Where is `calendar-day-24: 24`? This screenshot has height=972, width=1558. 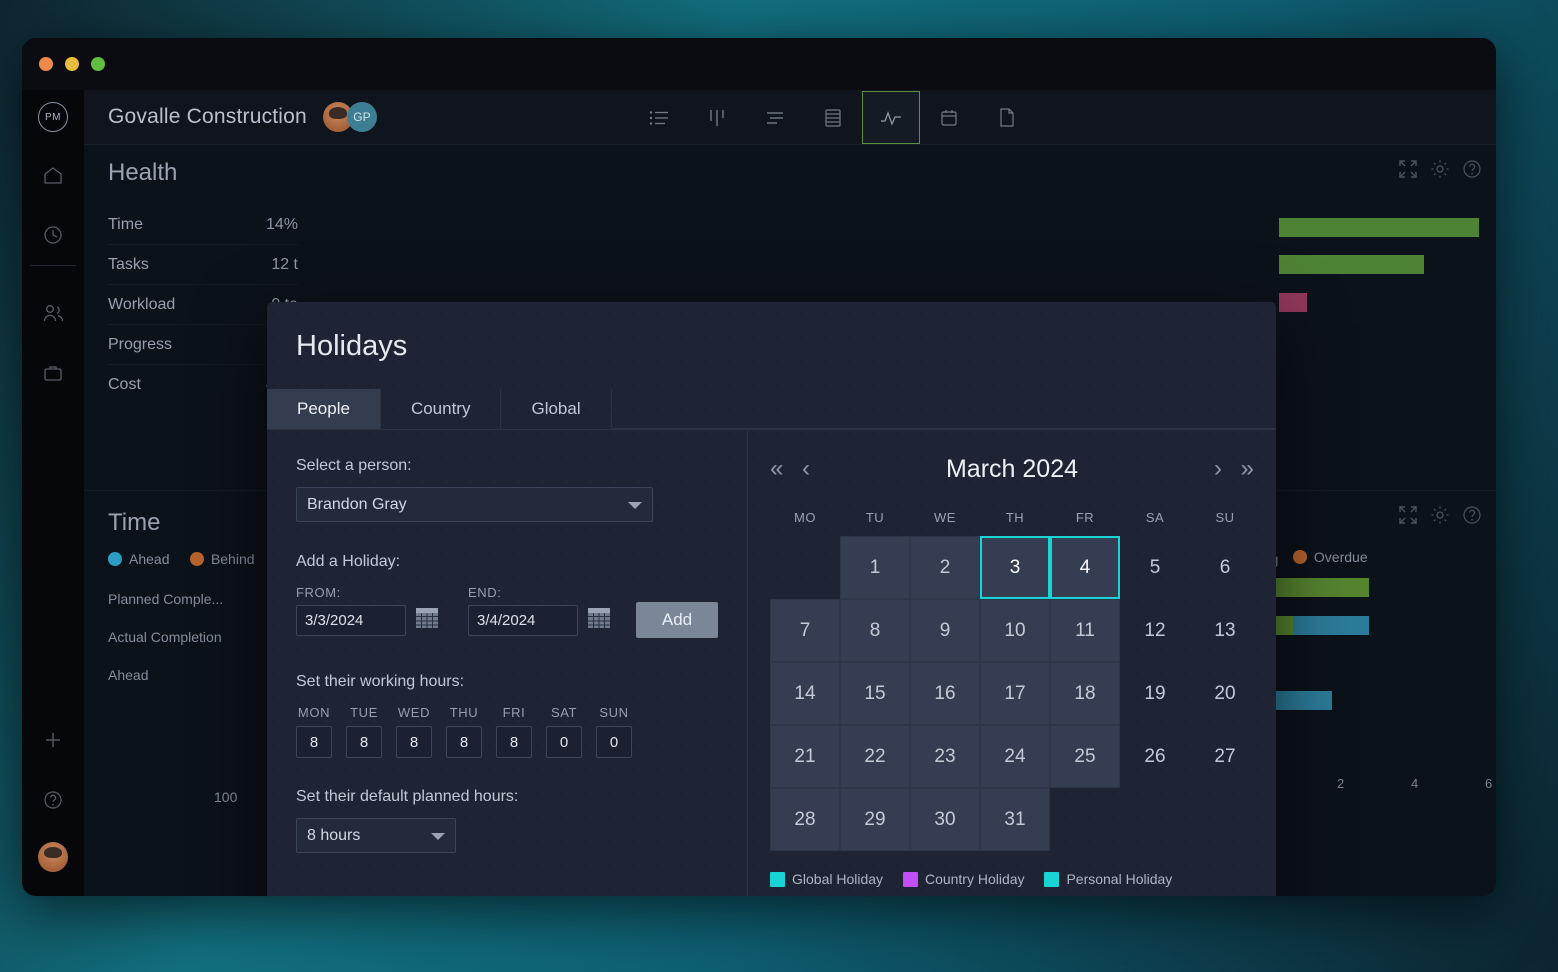
calendar-day-24: 24 is located at coordinates (1015, 756).